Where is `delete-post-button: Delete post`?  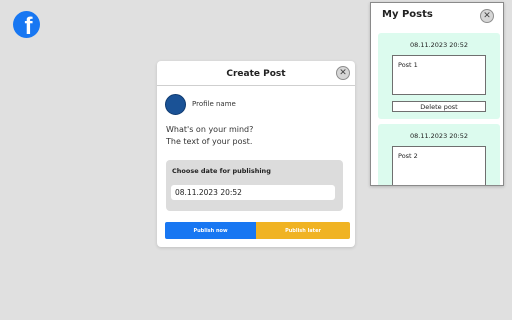
delete-post-button: Delete post is located at coordinates (439, 106).